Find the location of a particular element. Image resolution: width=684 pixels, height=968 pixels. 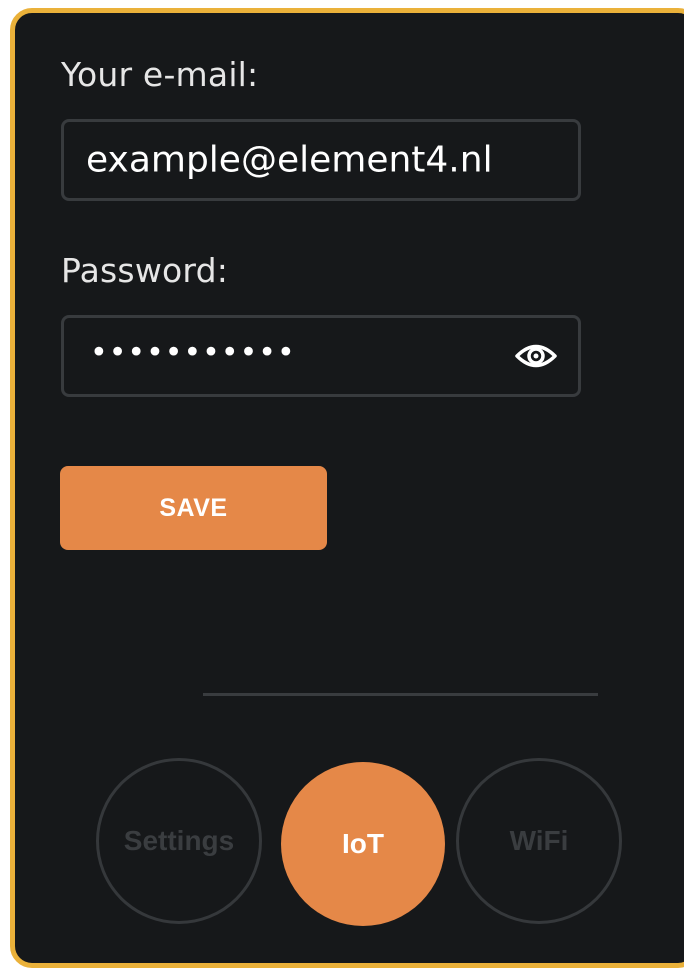

save-button: SAVE is located at coordinates (193, 508).